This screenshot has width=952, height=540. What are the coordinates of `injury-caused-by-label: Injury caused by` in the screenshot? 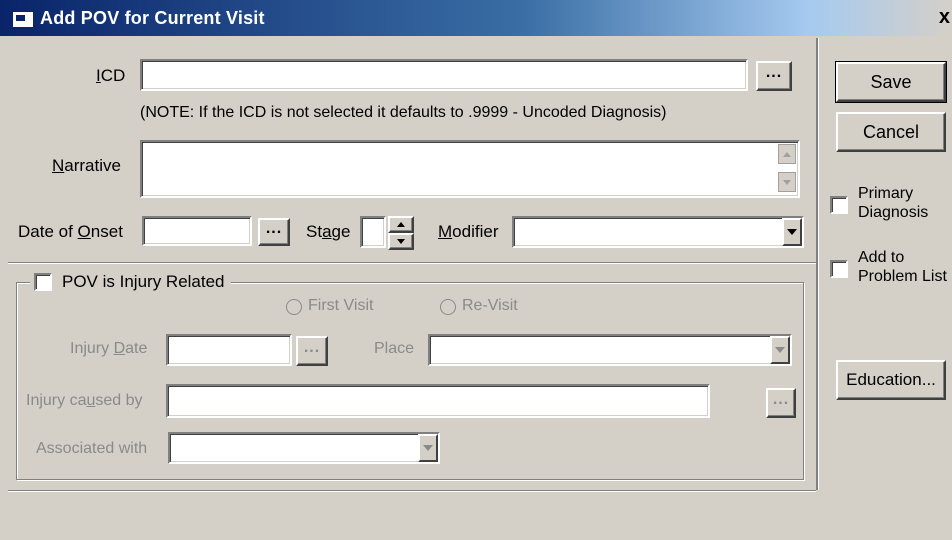 It's located at (84, 400).